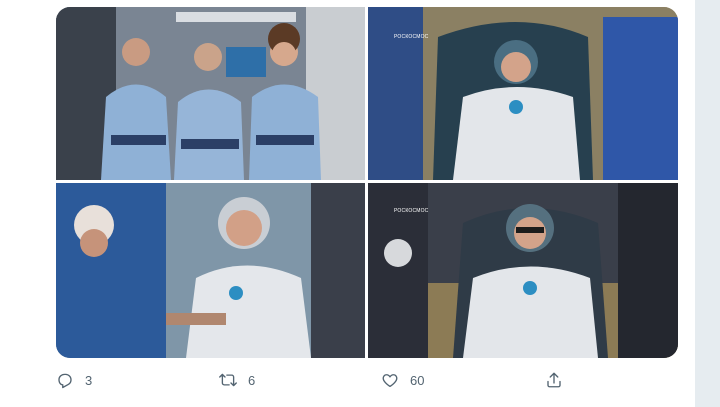 The height and width of the screenshot is (407, 720). I want to click on retweet-icon, so click(228, 380).